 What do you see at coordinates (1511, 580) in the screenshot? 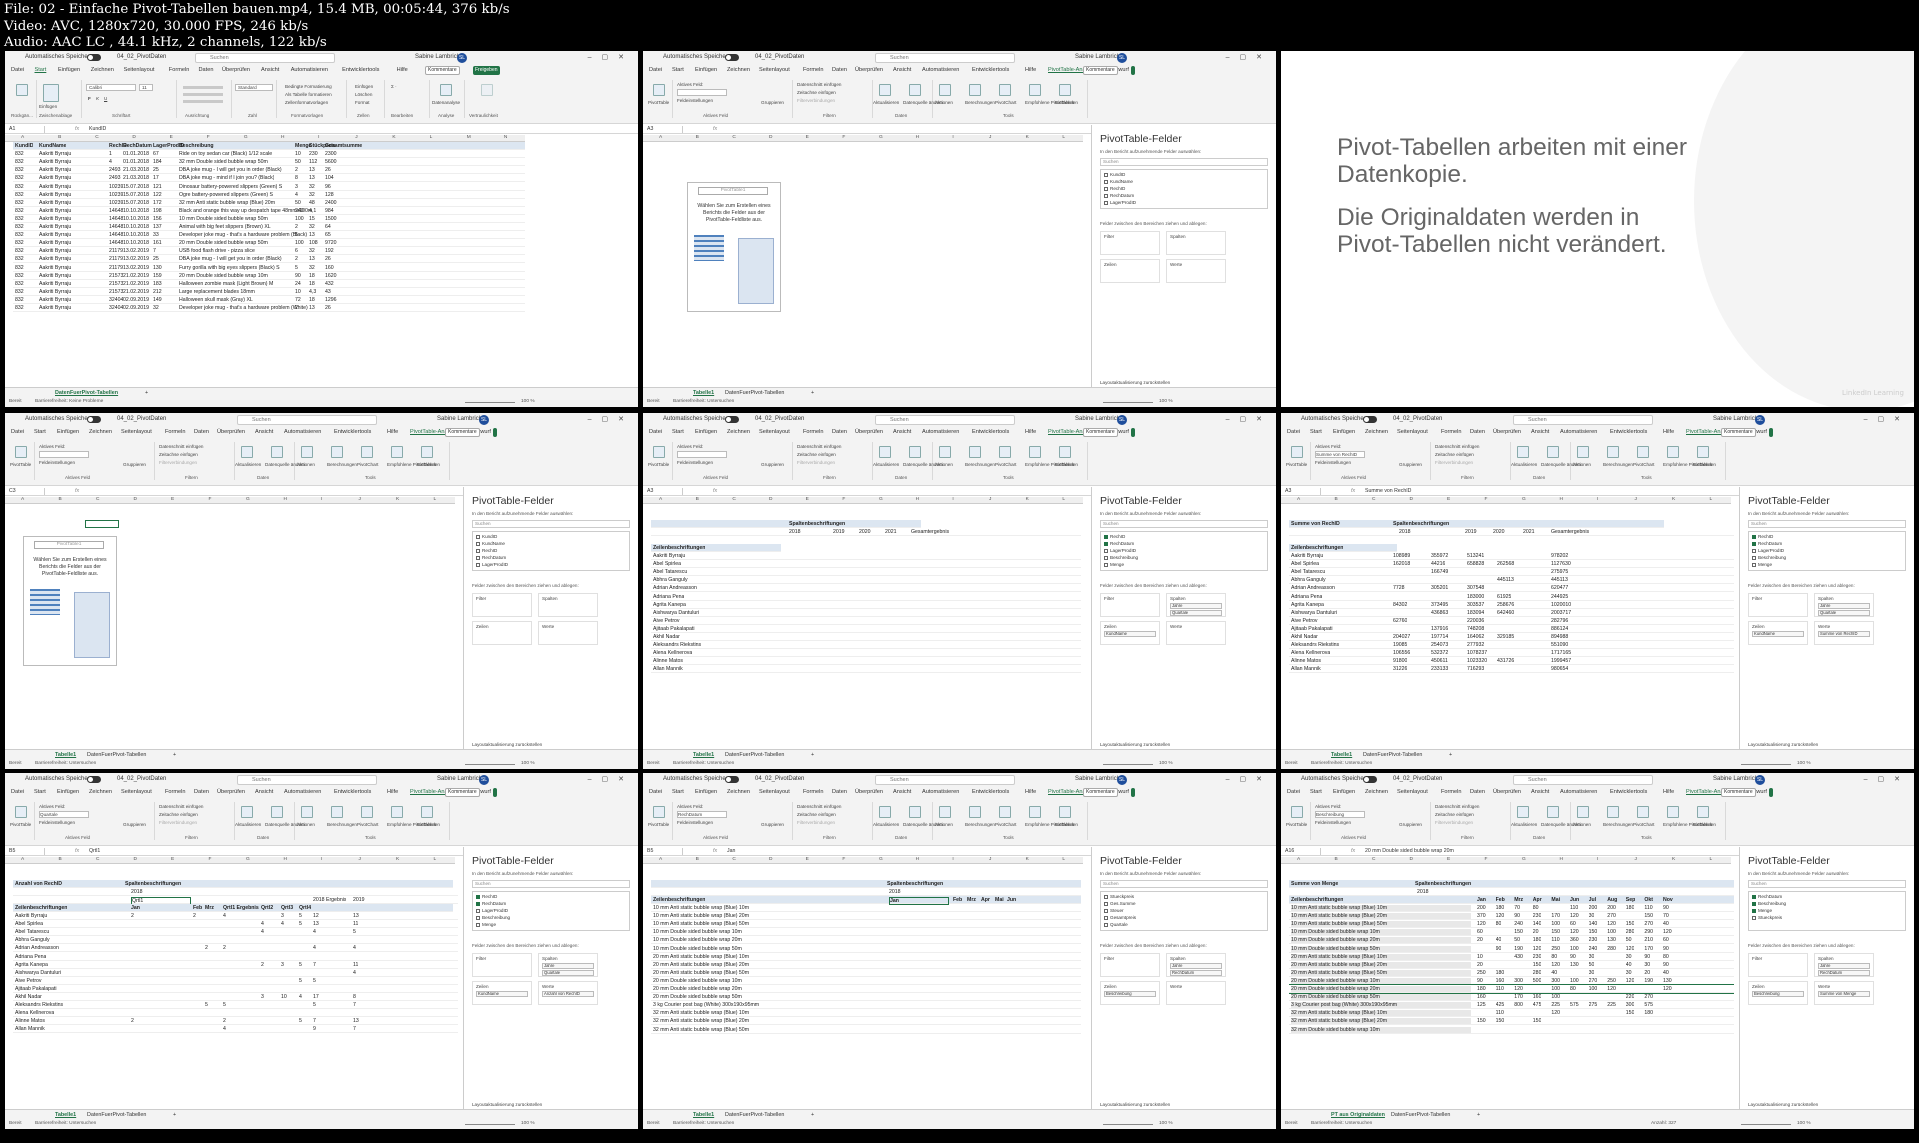
I see `pivot-row: Abhra Ganguly 445113 445113` at bounding box center [1511, 580].